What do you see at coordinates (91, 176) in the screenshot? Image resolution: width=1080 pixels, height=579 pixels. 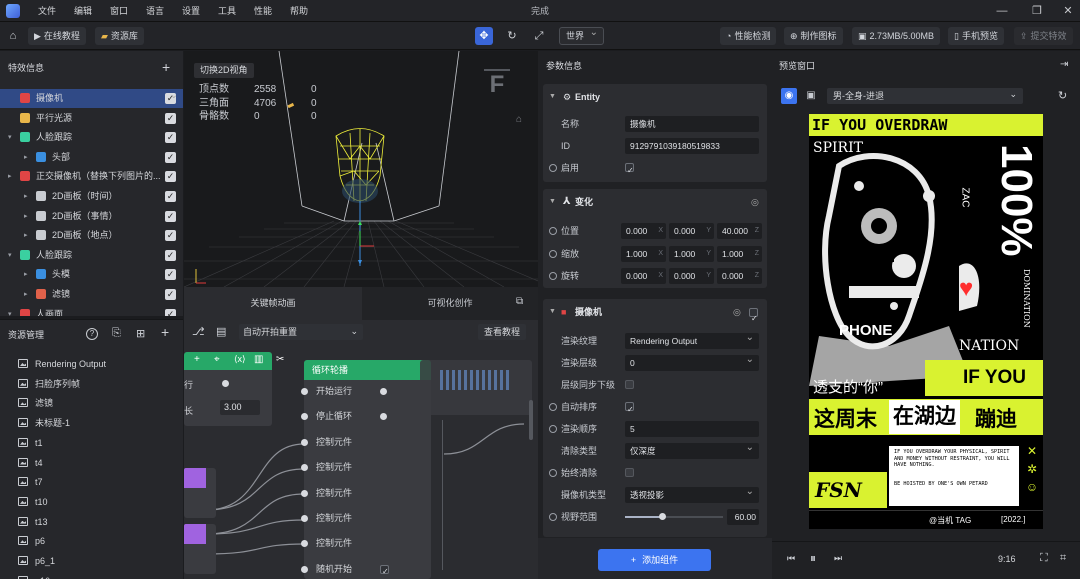 I see `tree-item: ▸ 正交摄像机（替换下列图片的... ✓` at bounding box center [91, 176].